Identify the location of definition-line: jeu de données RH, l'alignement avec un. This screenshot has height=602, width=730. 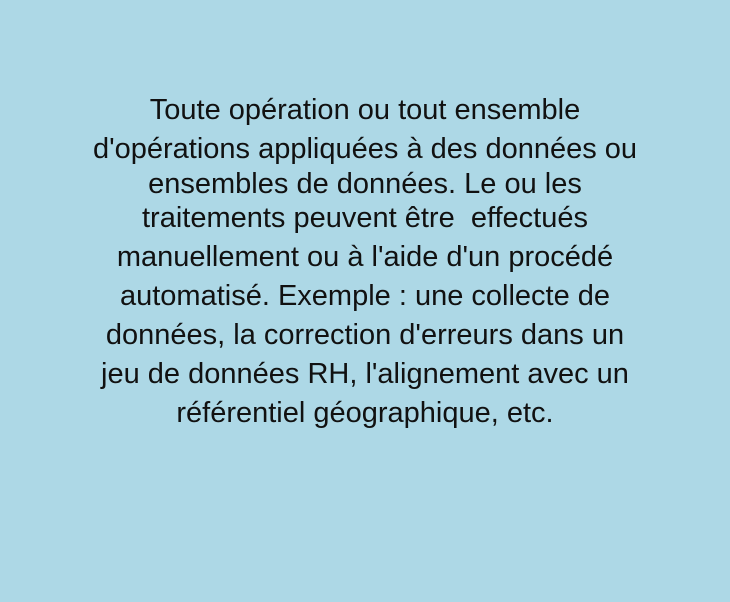
(365, 374).